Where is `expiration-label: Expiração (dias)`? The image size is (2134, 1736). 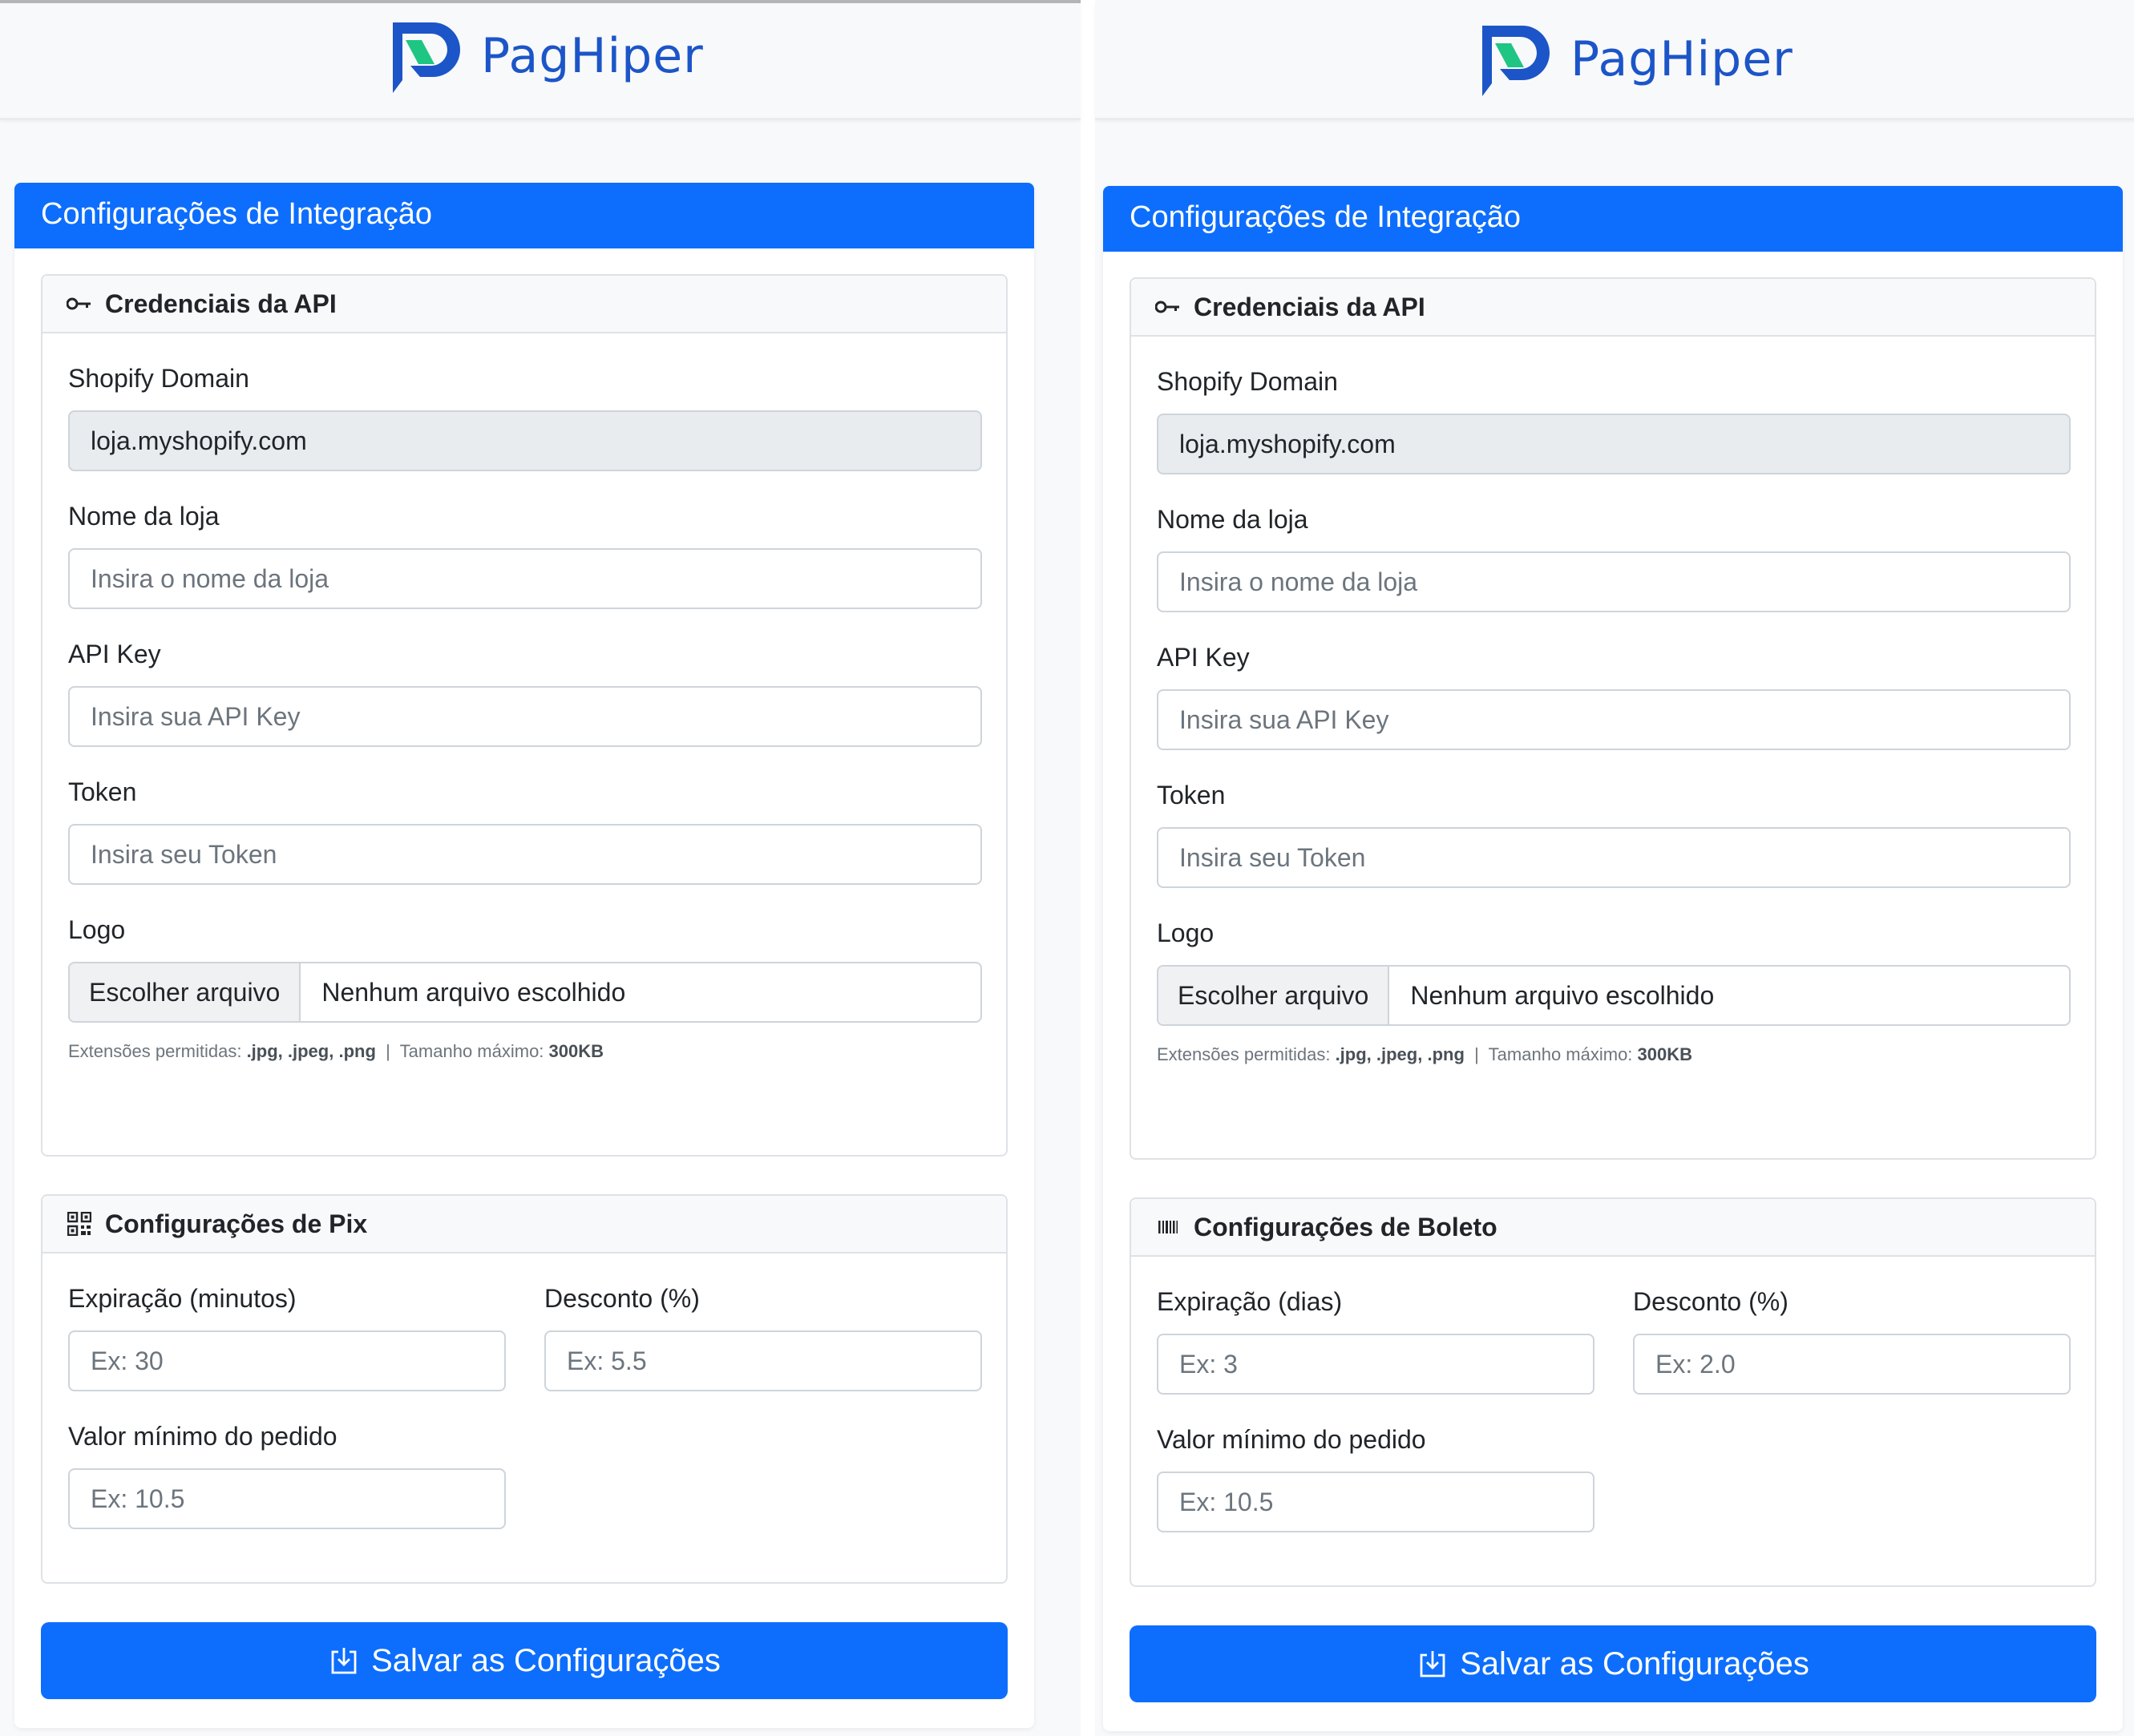
expiration-label: Expiração (dias) is located at coordinates (1250, 1301).